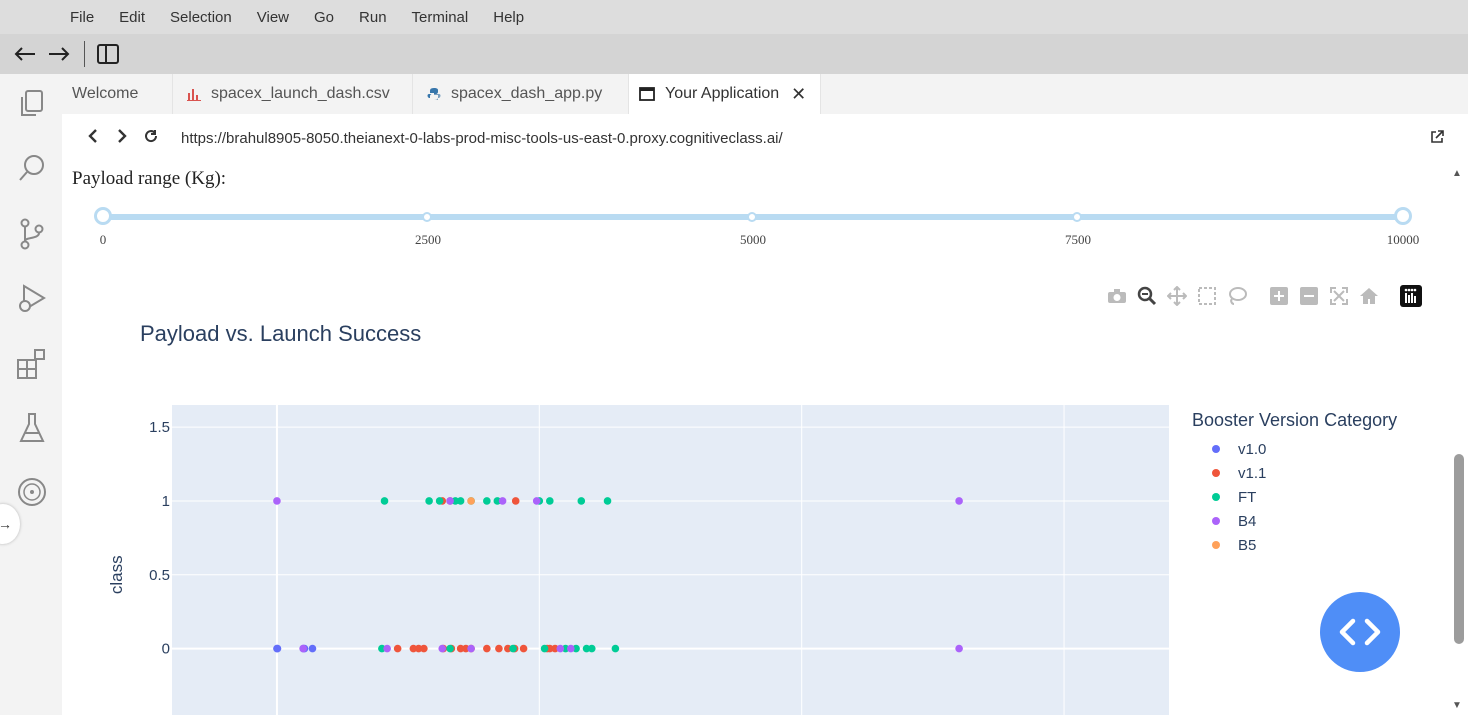  Describe the element at coordinates (293, 94) in the screenshot. I see `tab-spacex-launch-dash-csv: spacex_launch_dash.csv` at that location.